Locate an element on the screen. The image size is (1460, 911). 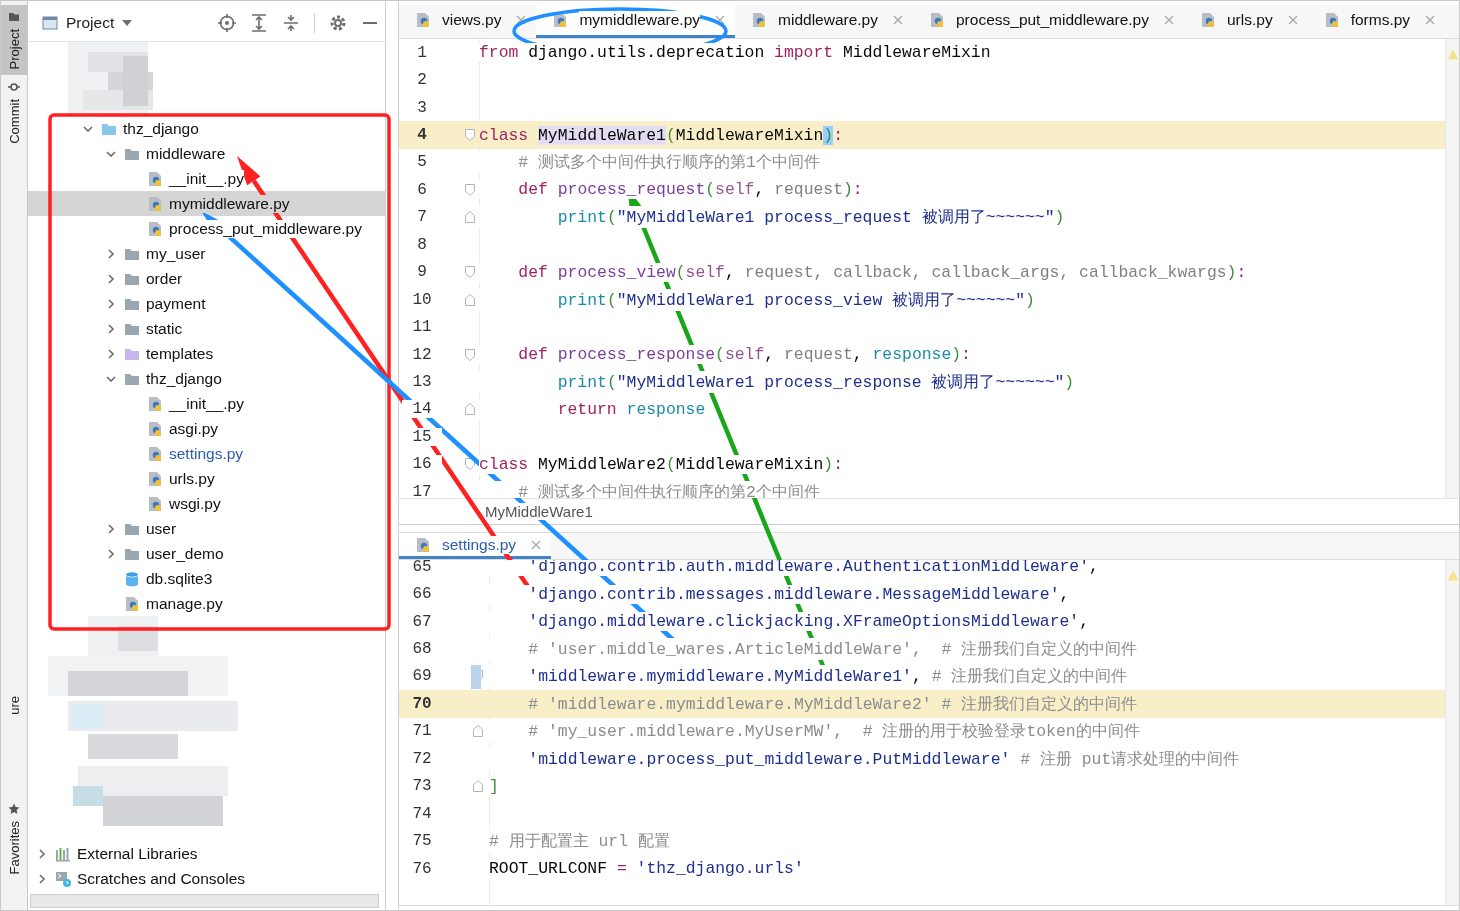
editor-tab: middleware.py is located at coordinates (824, 21).